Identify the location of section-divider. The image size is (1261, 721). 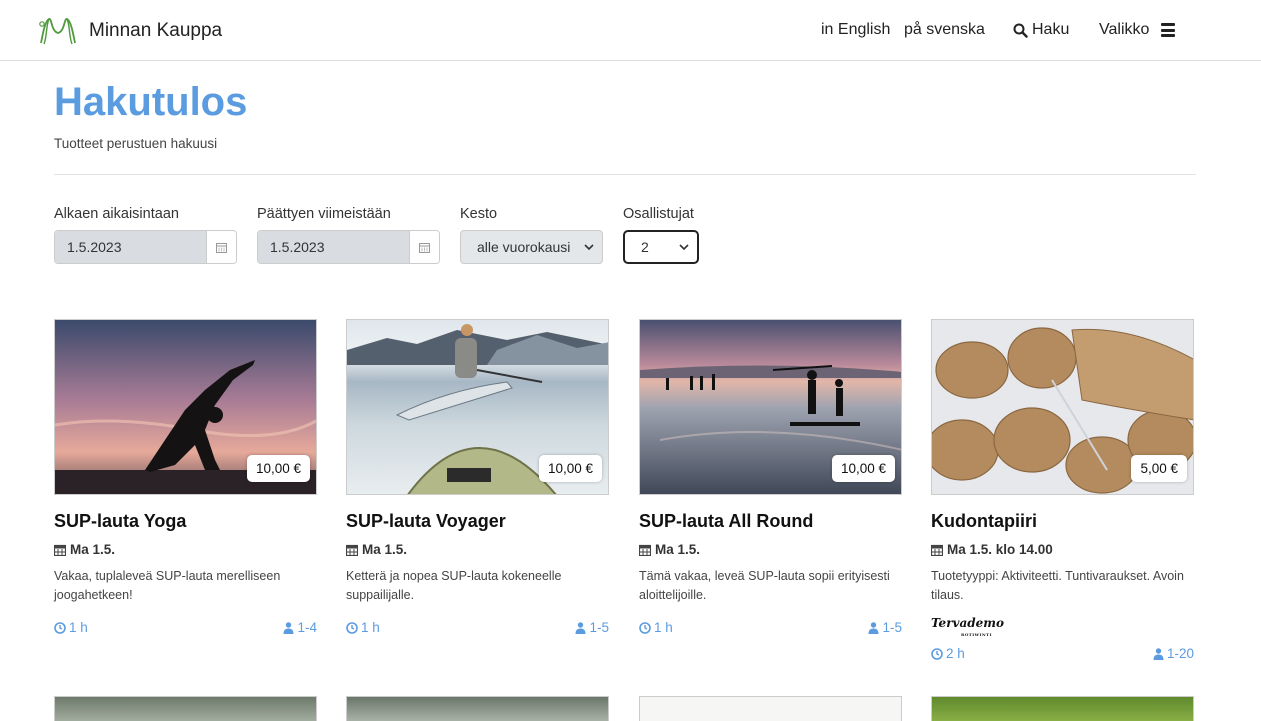
(625, 174).